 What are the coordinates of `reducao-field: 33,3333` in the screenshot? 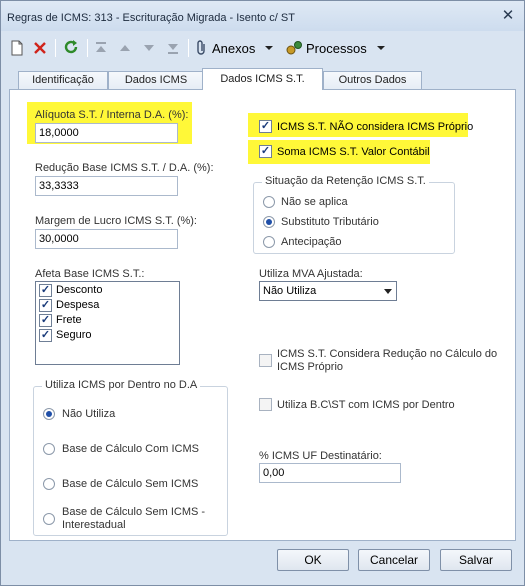 It's located at (106, 186).